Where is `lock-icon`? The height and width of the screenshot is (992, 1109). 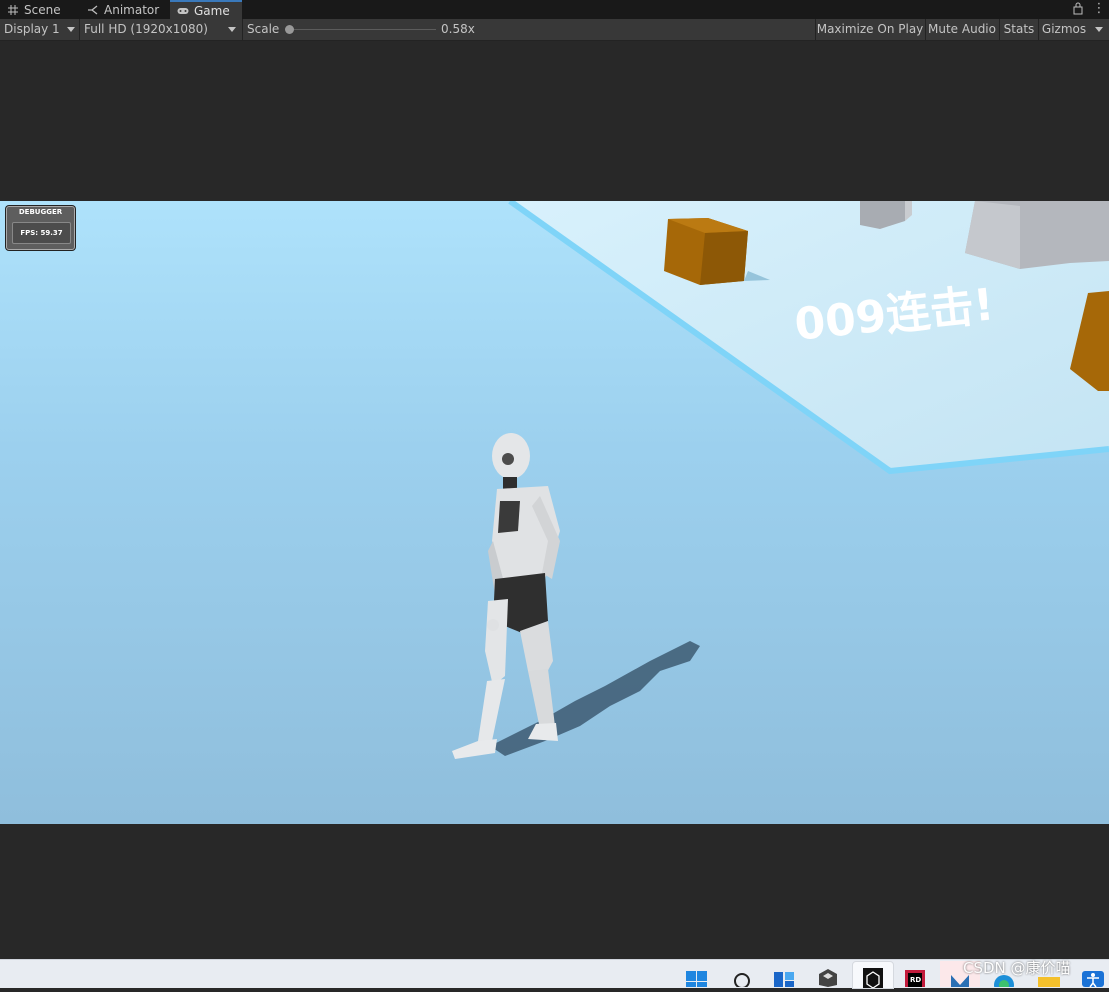
lock-icon is located at coordinates (1078, 9).